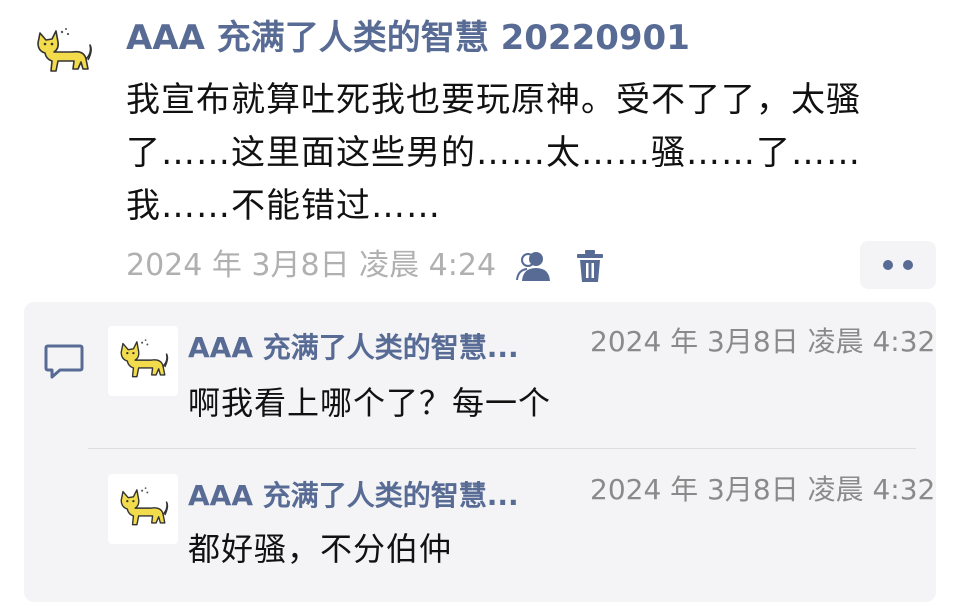  What do you see at coordinates (311, 265) in the screenshot?
I see `post-timestamp: 2024 年 3月8日 凌晨 4:24` at bounding box center [311, 265].